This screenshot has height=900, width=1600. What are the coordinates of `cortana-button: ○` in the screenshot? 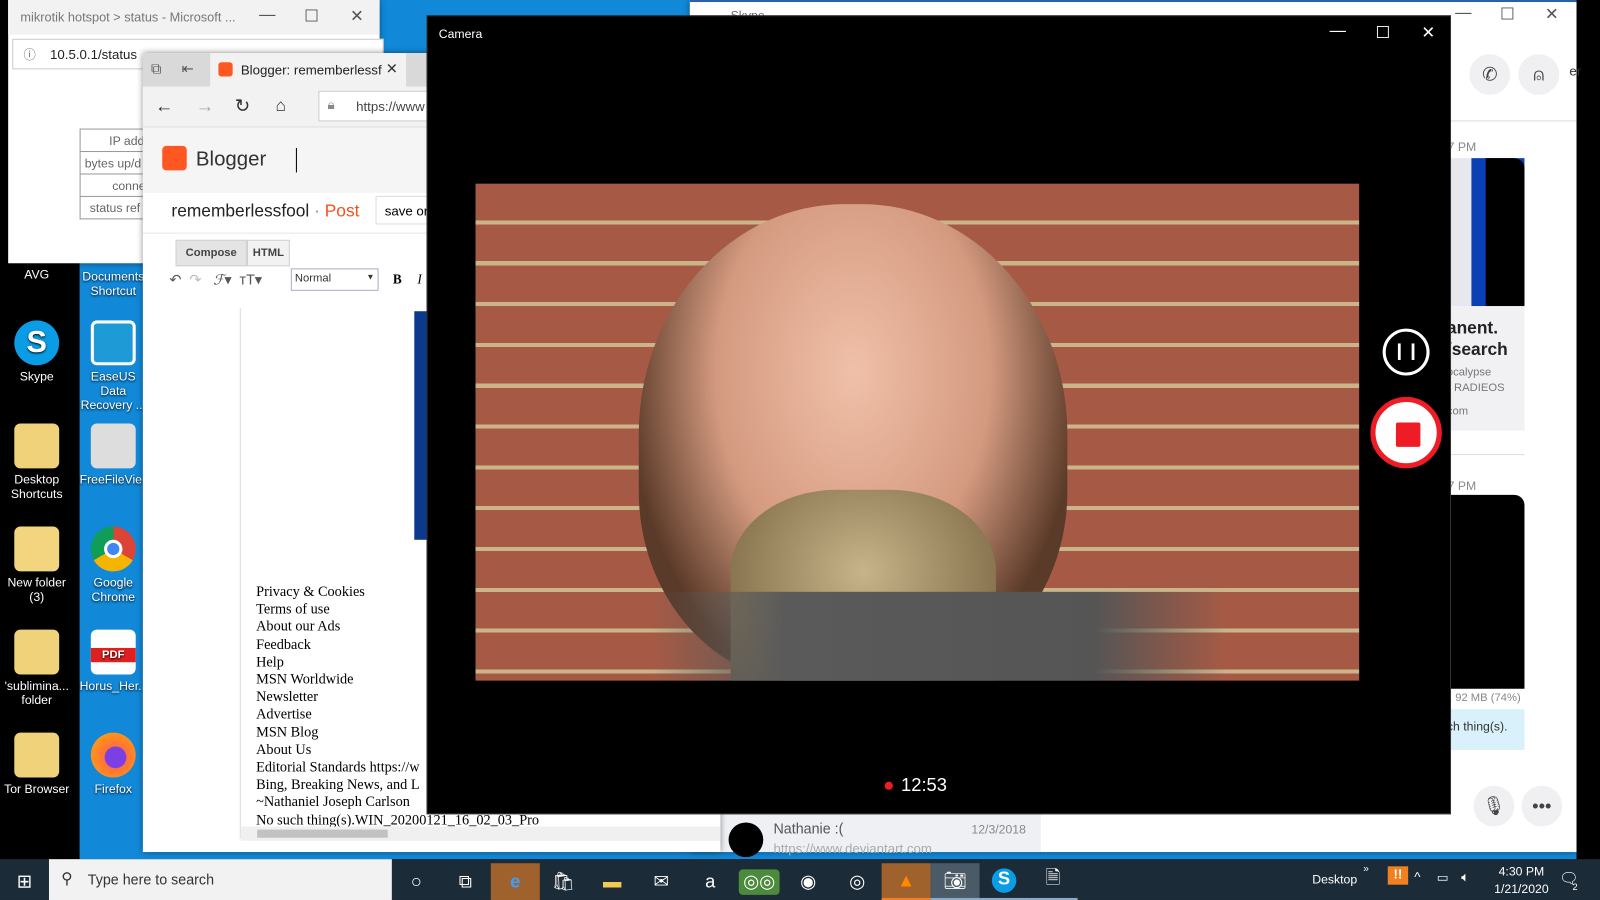 It's located at (416, 881).